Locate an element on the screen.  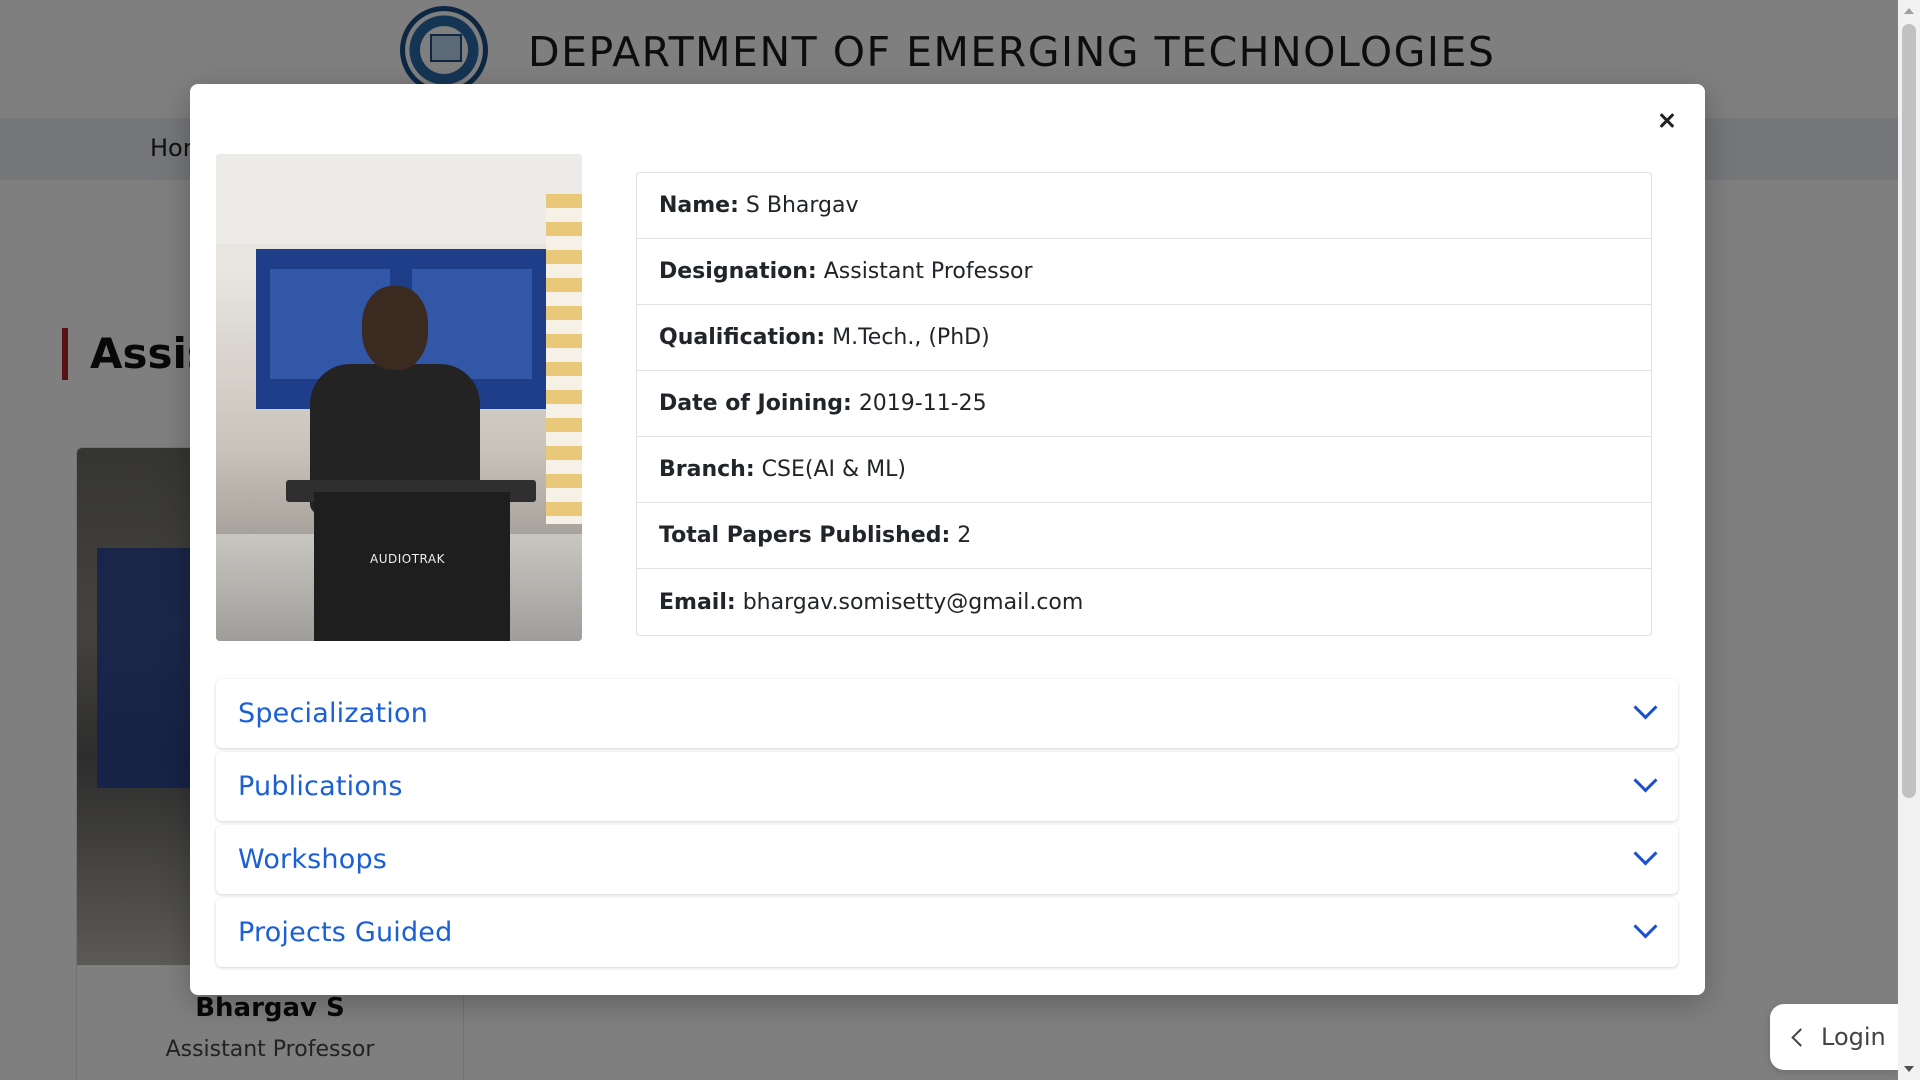
detail-designation: Designation: Assistant Professor is located at coordinates (1144, 272).